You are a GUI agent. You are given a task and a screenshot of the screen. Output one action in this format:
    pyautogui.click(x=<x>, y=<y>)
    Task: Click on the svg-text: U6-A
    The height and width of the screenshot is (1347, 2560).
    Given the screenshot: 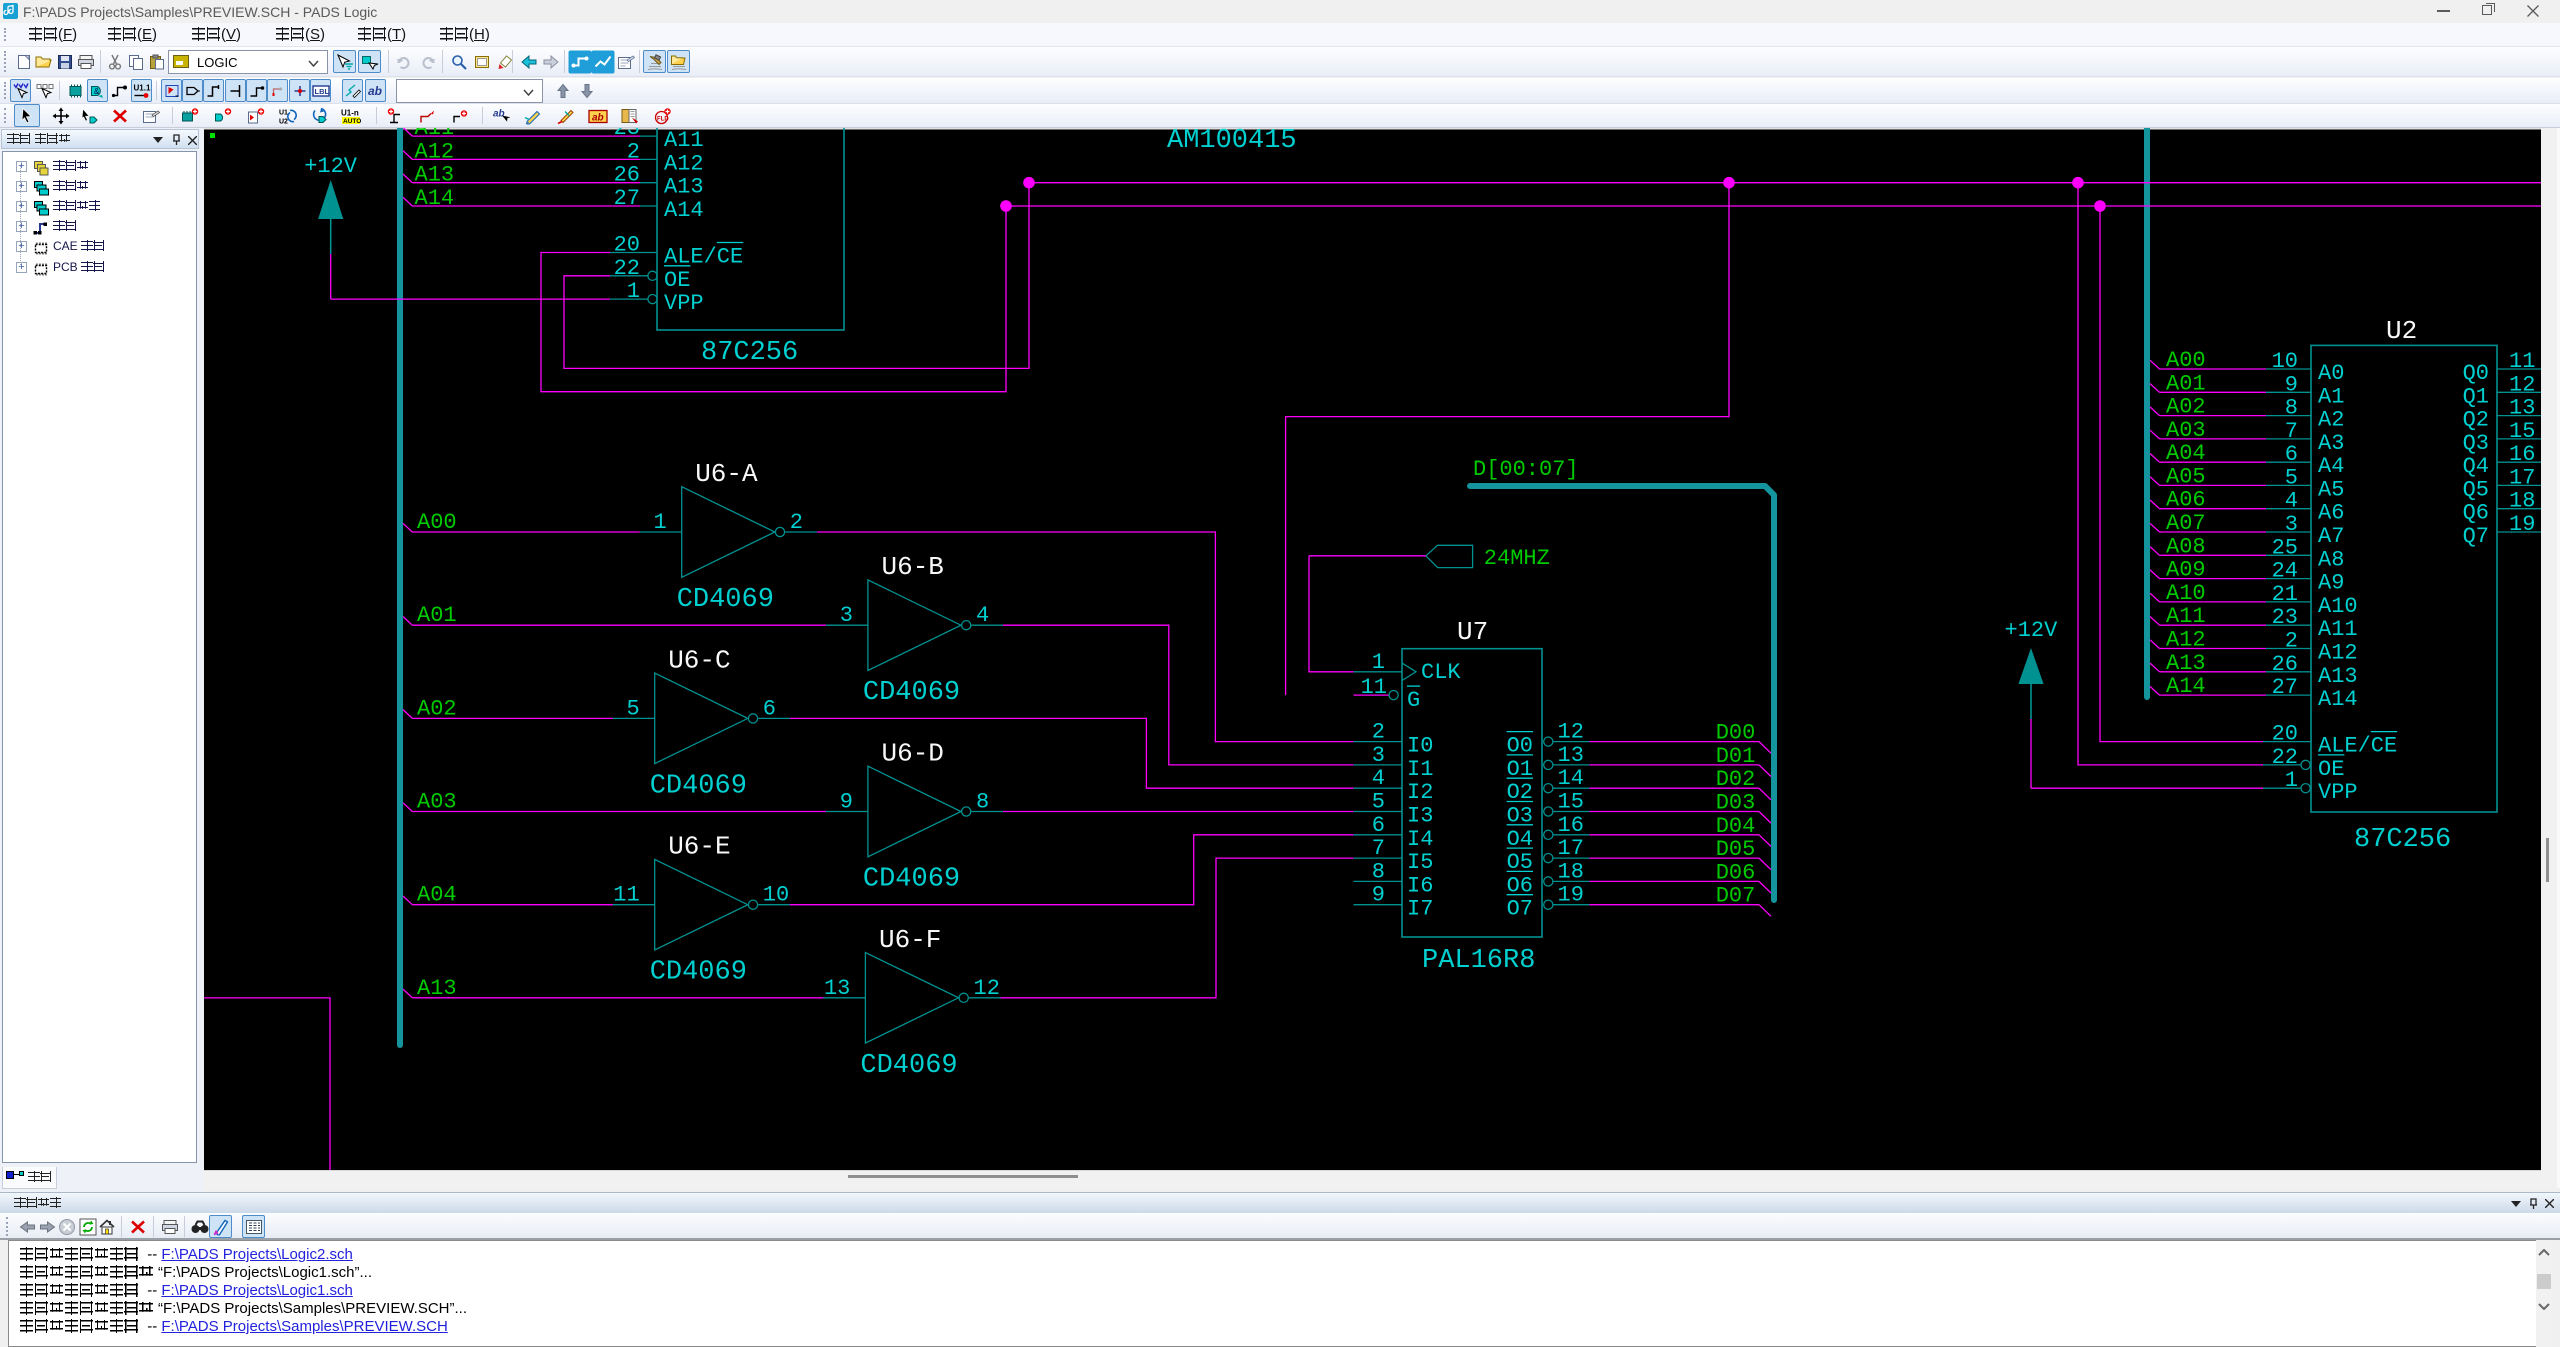 What is the action you would take?
    pyautogui.click(x=726, y=474)
    